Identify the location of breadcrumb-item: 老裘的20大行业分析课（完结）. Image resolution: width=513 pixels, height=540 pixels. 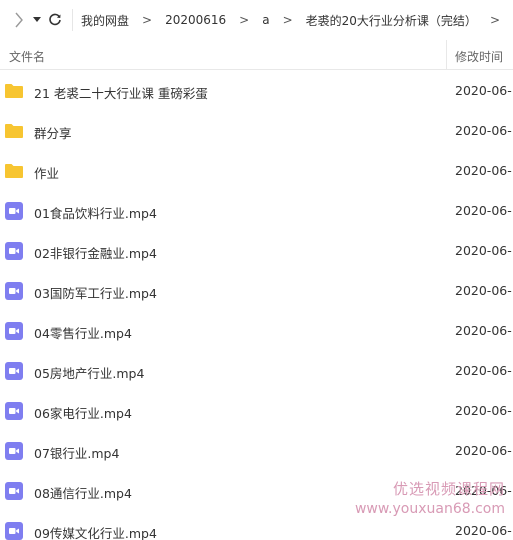
(391, 20).